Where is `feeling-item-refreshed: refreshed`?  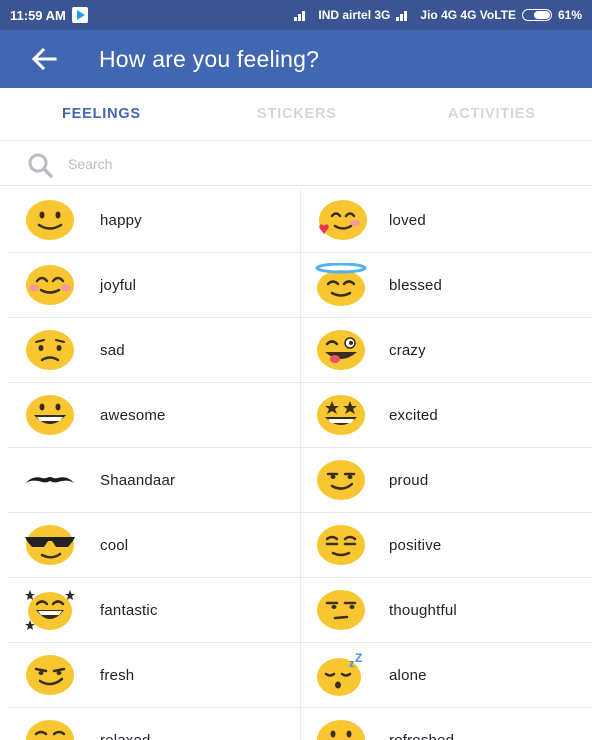
feeling-item-refreshed: refreshed is located at coordinates (446, 724).